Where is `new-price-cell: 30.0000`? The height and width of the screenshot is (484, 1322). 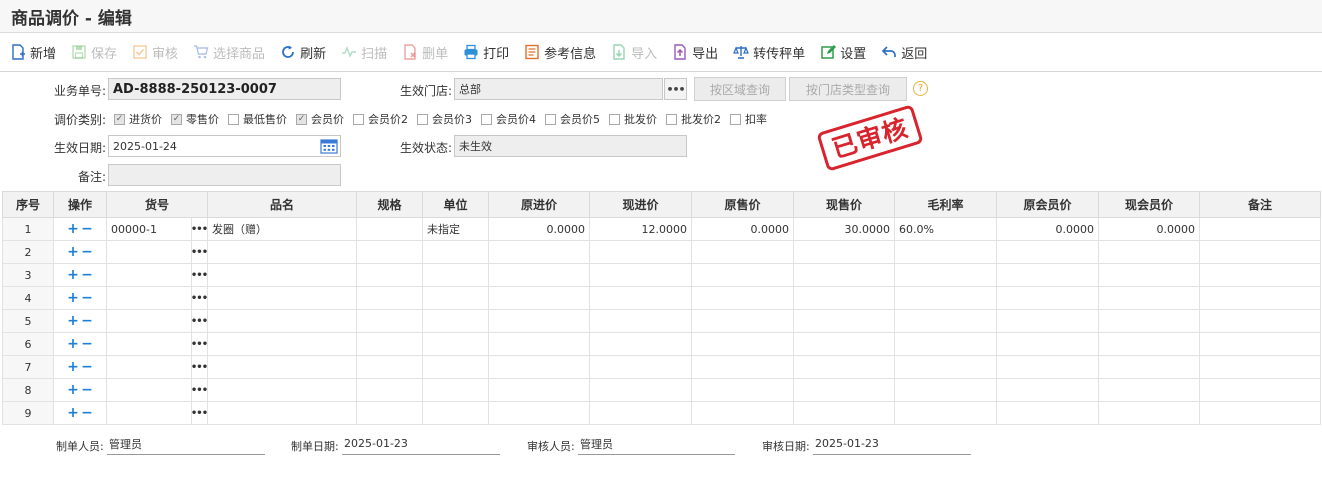 new-price-cell: 30.0000 is located at coordinates (844, 229).